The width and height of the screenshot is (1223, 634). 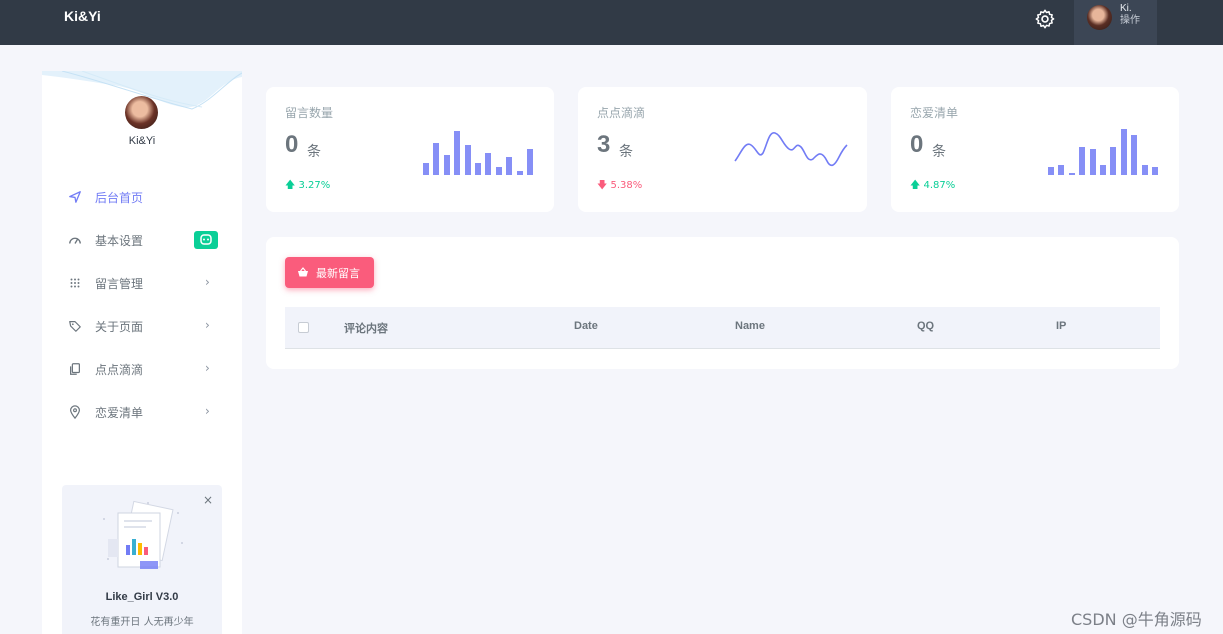 What do you see at coordinates (934, 113) in the screenshot?
I see `stat-label: 恋爱清单` at bounding box center [934, 113].